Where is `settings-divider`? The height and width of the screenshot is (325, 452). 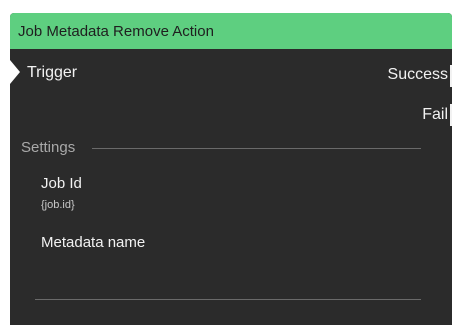
settings-divider is located at coordinates (256, 148).